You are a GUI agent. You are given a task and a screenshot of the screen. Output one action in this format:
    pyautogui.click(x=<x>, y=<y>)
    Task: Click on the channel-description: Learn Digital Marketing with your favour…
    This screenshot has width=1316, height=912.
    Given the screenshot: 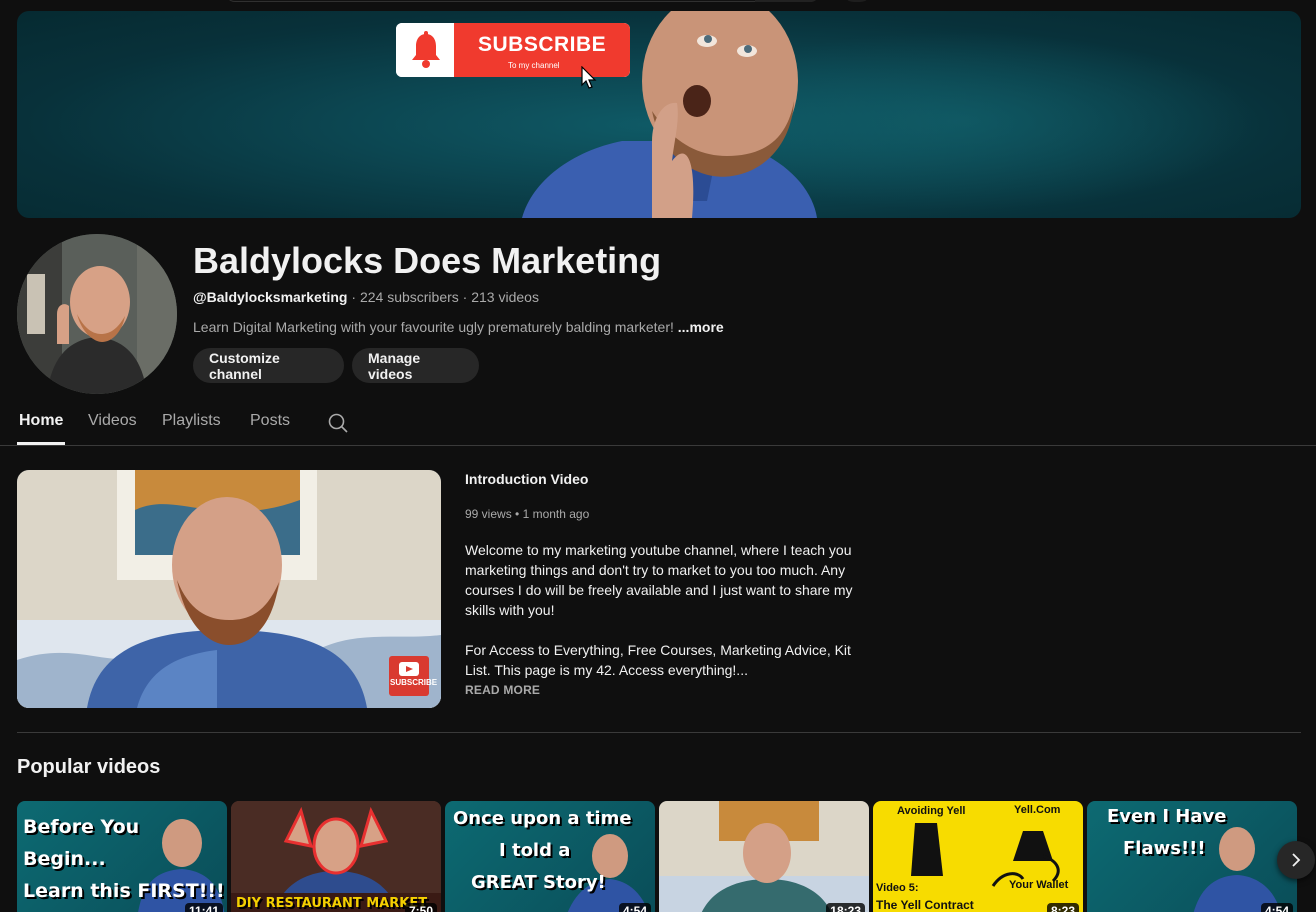 What is the action you would take?
    pyautogui.click(x=458, y=327)
    